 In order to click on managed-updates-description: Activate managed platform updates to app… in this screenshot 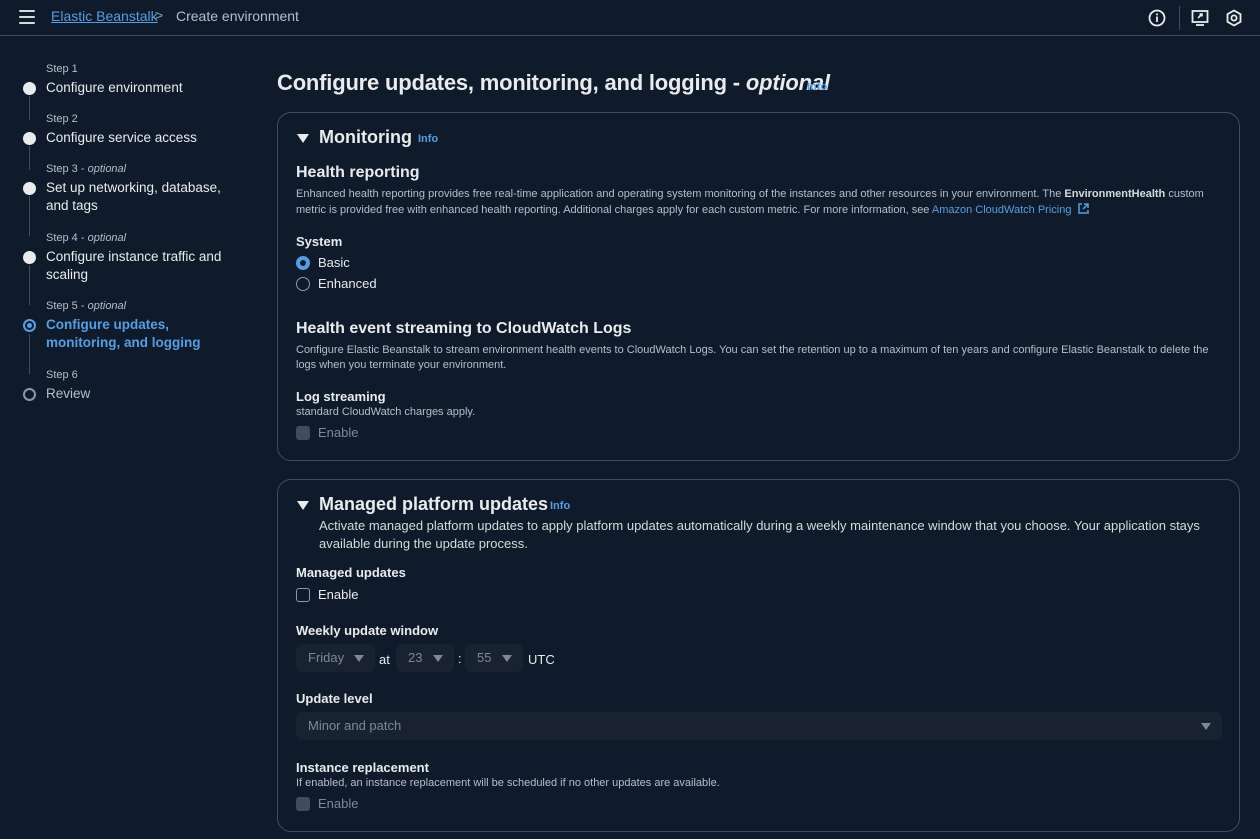, I will do `click(759, 534)`.